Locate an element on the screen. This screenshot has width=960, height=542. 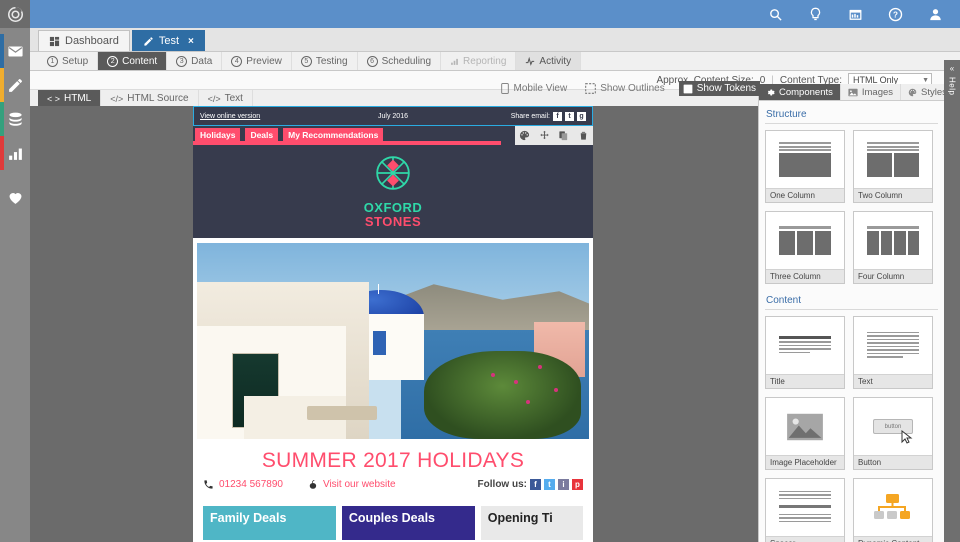
toggle-label: Mobile View is located at coordinates (540, 88).